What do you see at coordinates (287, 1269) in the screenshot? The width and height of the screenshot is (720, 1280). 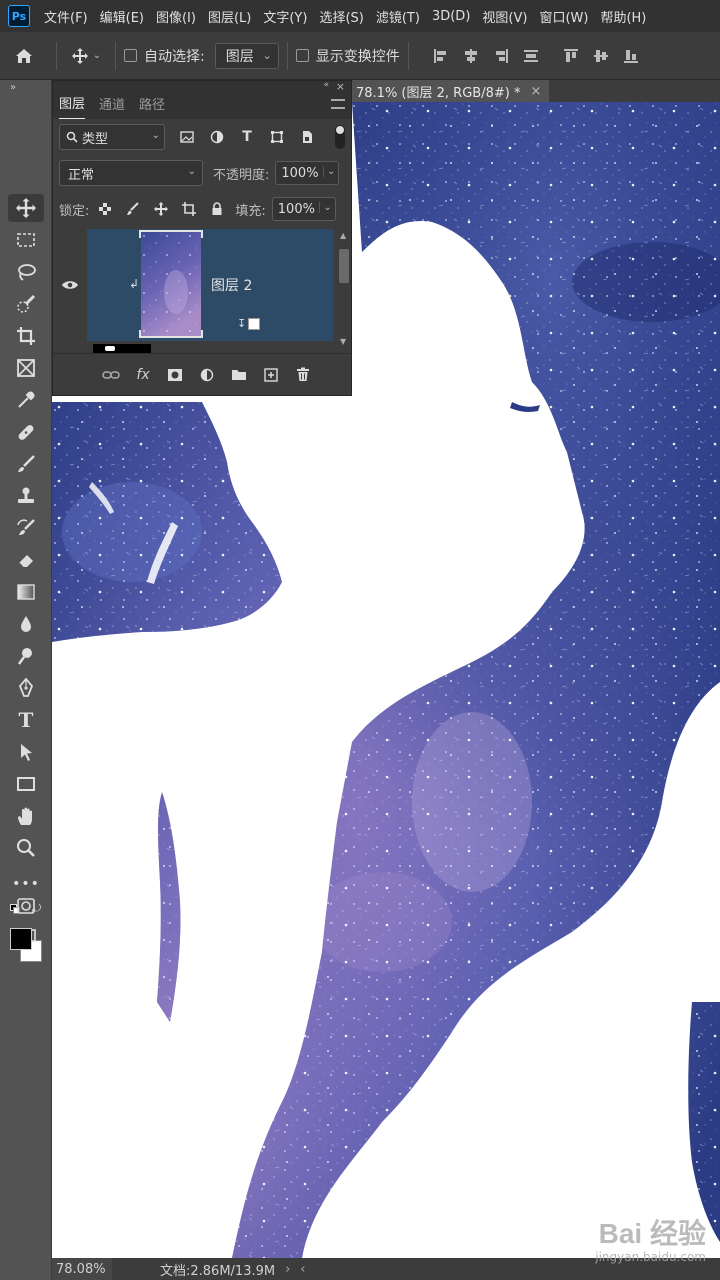 I see `chevron-right-icon: ›` at bounding box center [287, 1269].